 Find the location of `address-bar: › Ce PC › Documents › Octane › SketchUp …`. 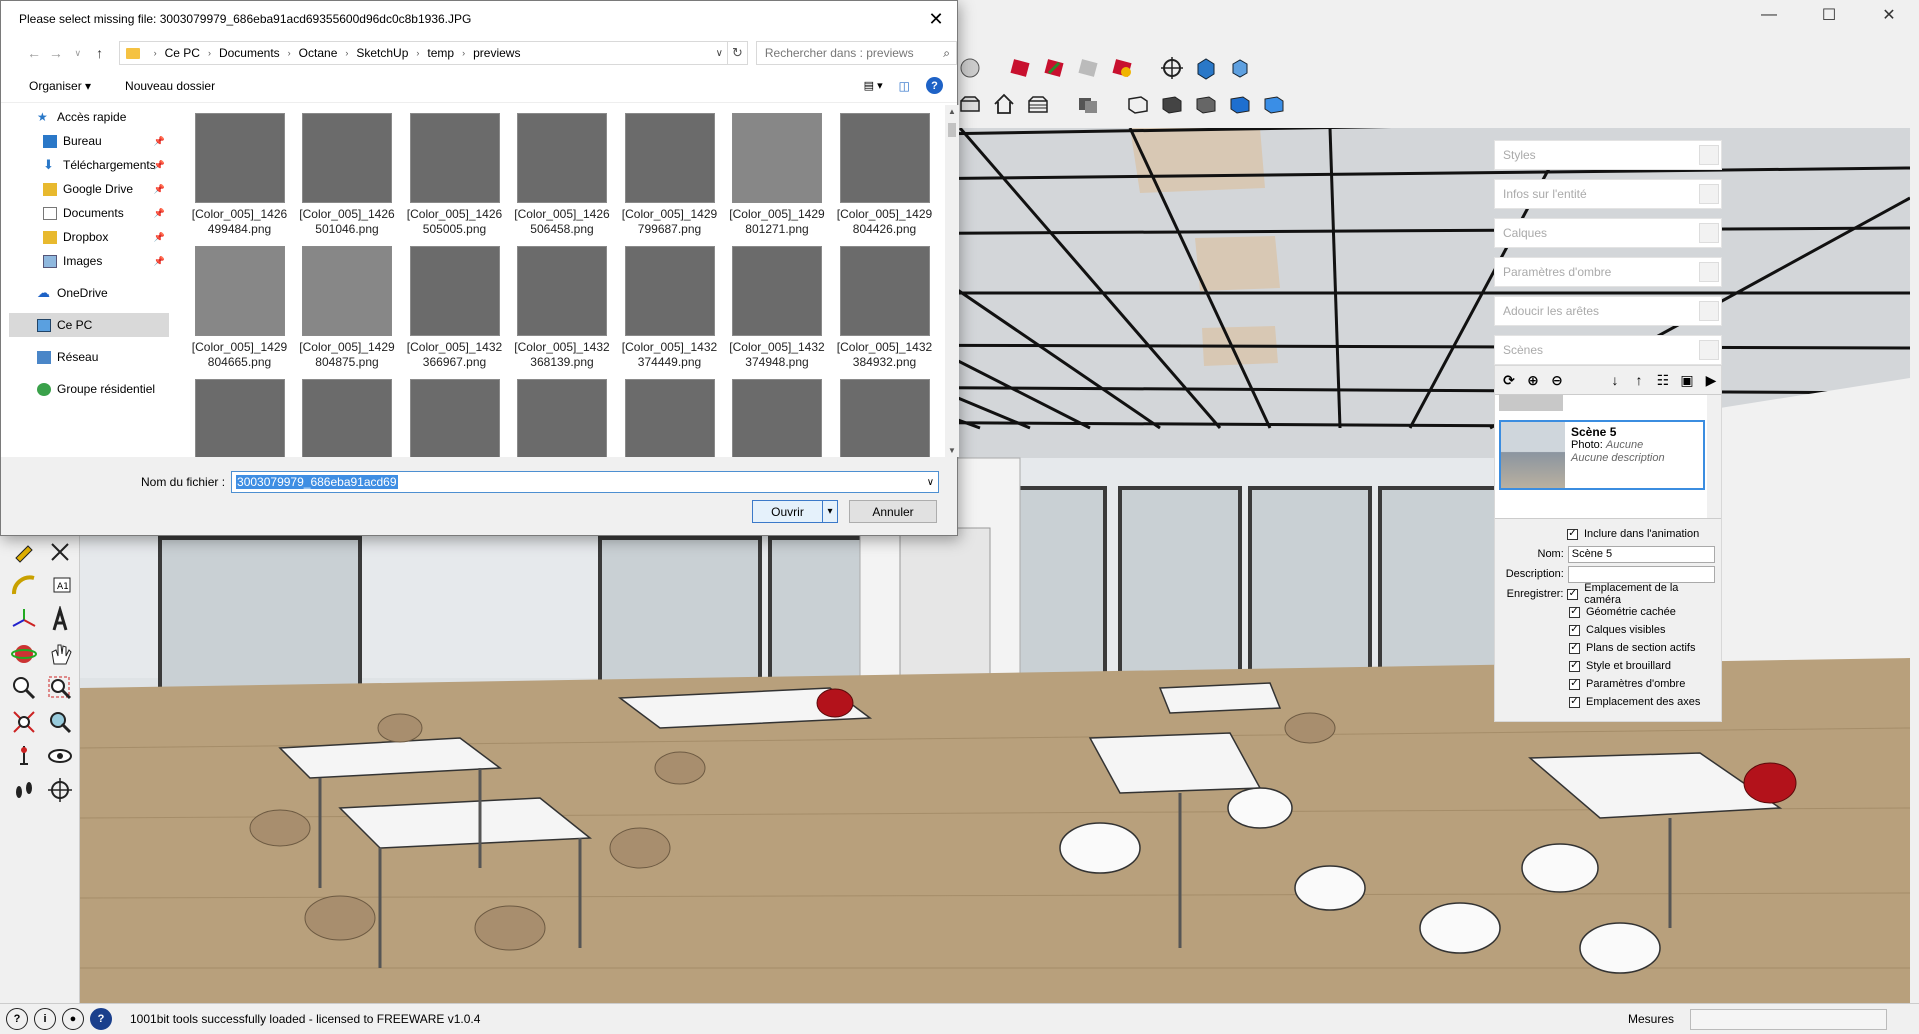

address-bar: › Ce PC › Documents › Octane › SketchUp … is located at coordinates (423, 53).